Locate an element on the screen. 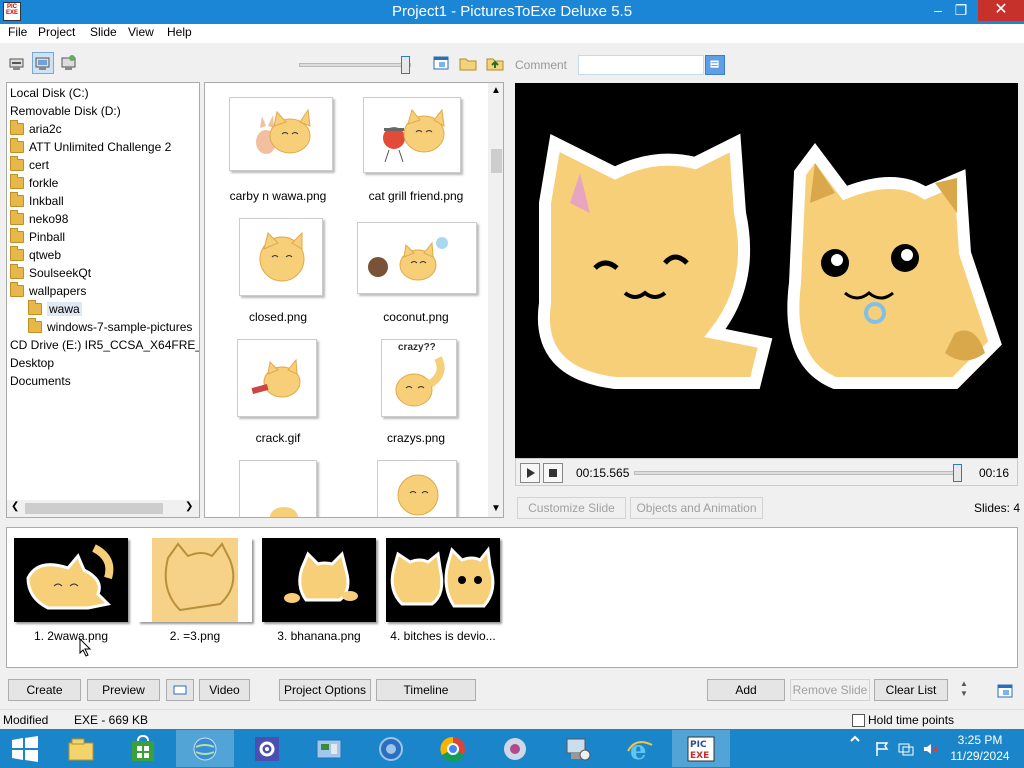 This screenshot has height=768, width=1024. tree-item-inkball: Inkball is located at coordinates (37, 201).